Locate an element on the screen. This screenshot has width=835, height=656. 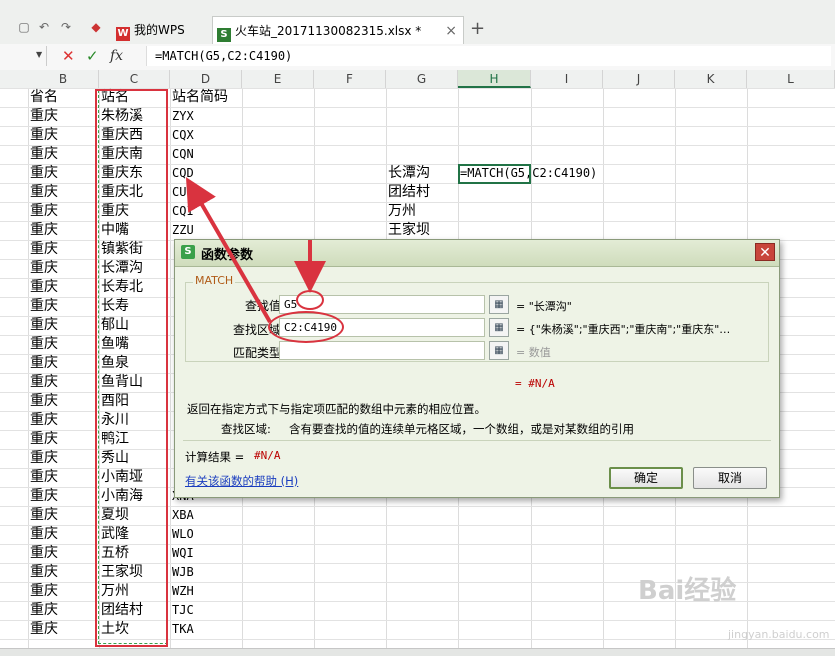
active-cell is located at coordinates (494, 174).